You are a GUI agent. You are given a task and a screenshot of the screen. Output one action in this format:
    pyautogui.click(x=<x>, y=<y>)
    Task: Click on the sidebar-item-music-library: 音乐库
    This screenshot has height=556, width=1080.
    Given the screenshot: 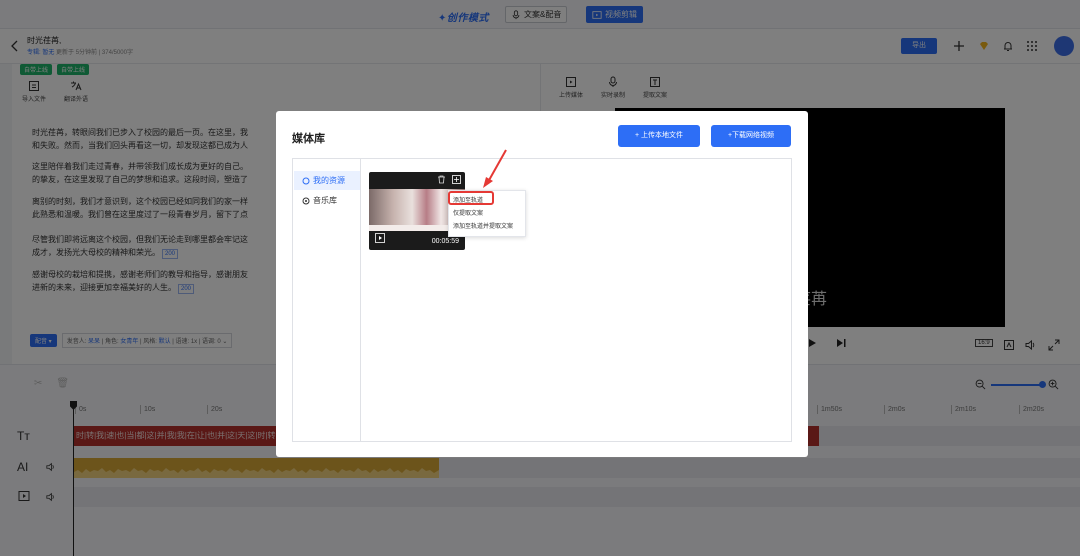 What is the action you would take?
    pyautogui.click(x=327, y=200)
    